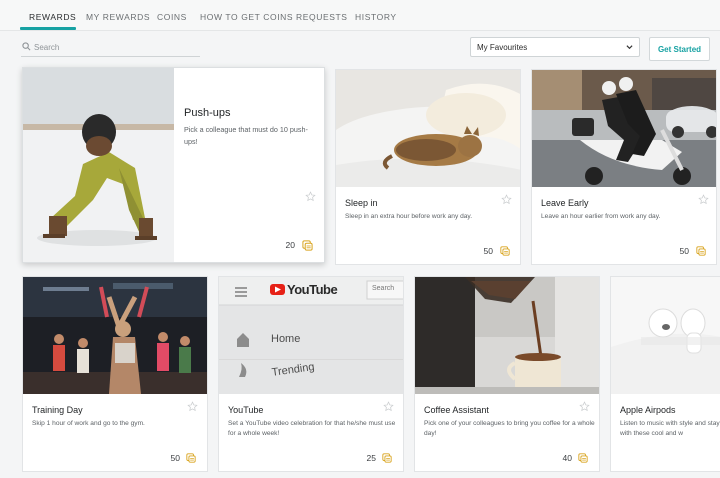 The image size is (720, 478). Describe the element at coordinates (114, 47) in the screenshot. I see `search-input` at that location.